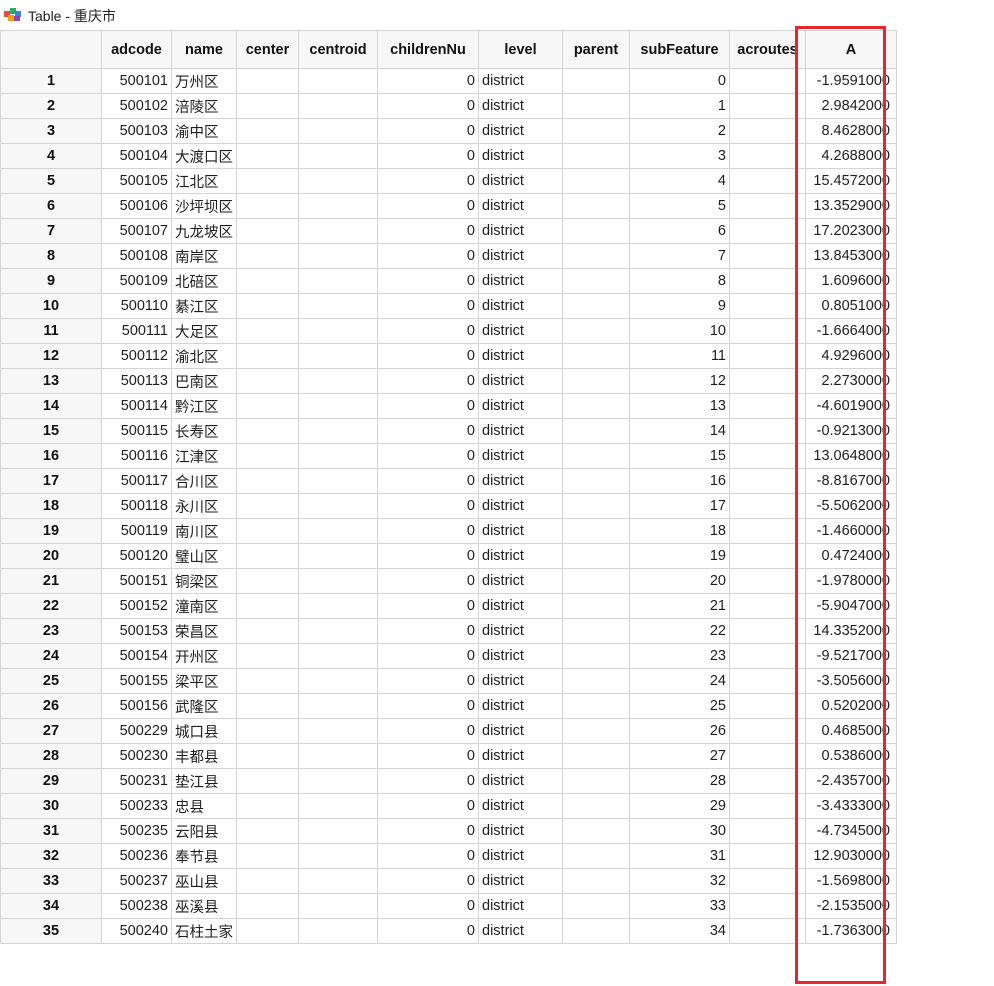 The image size is (994, 986). I want to click on cell-a: 4.2688000, so click(851, 156).